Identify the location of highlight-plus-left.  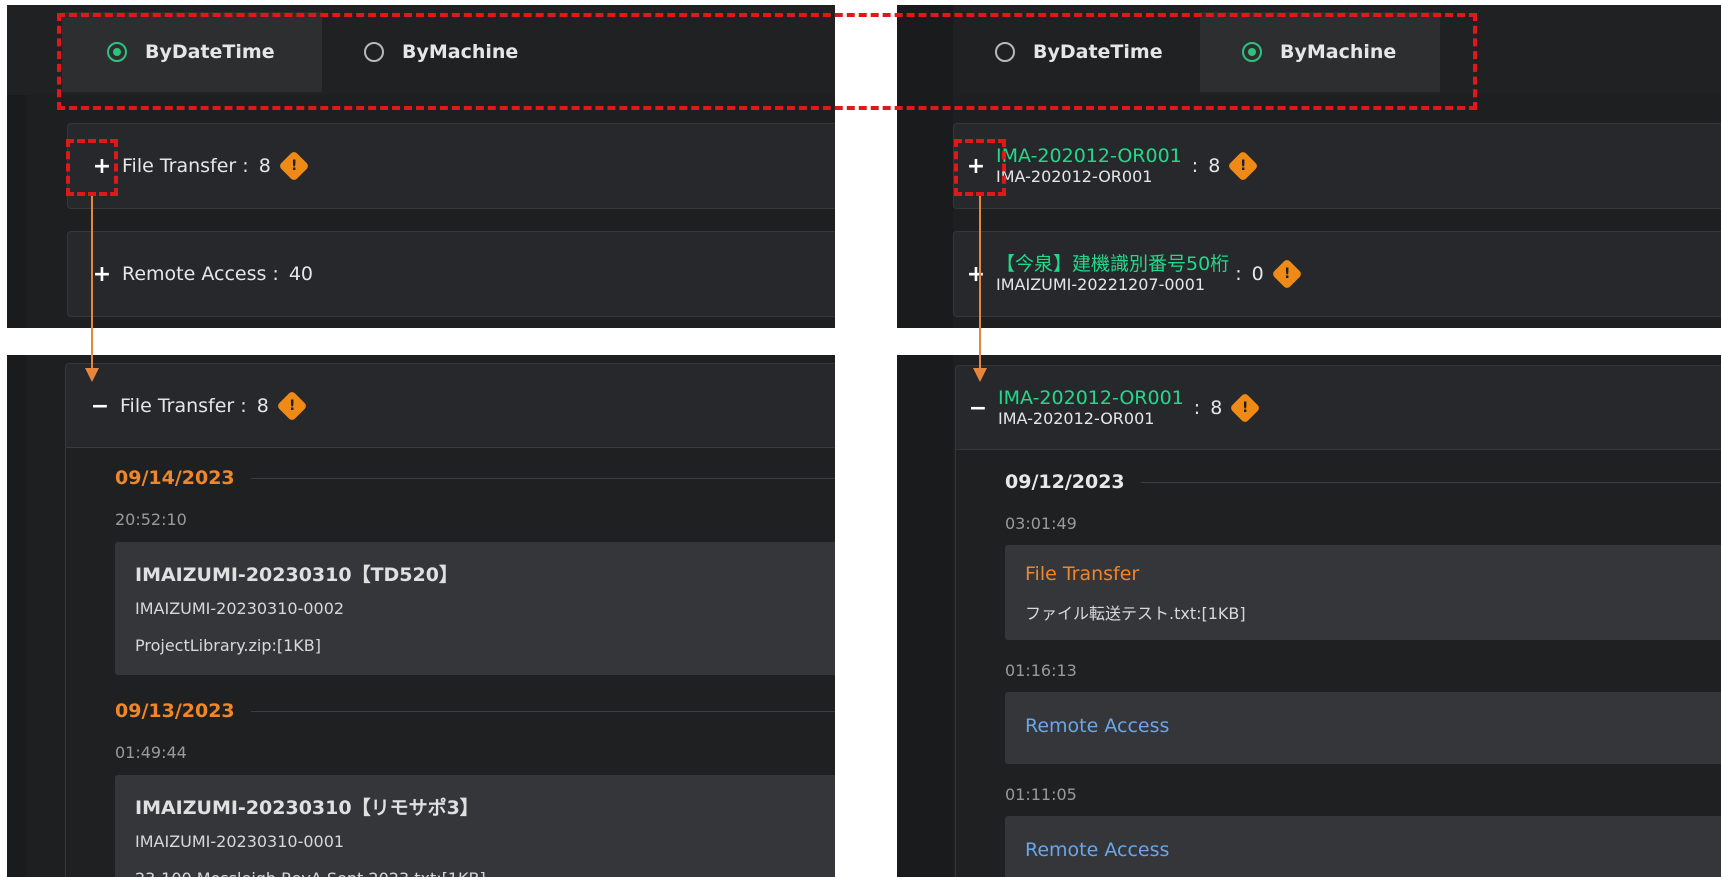
(92, 167).